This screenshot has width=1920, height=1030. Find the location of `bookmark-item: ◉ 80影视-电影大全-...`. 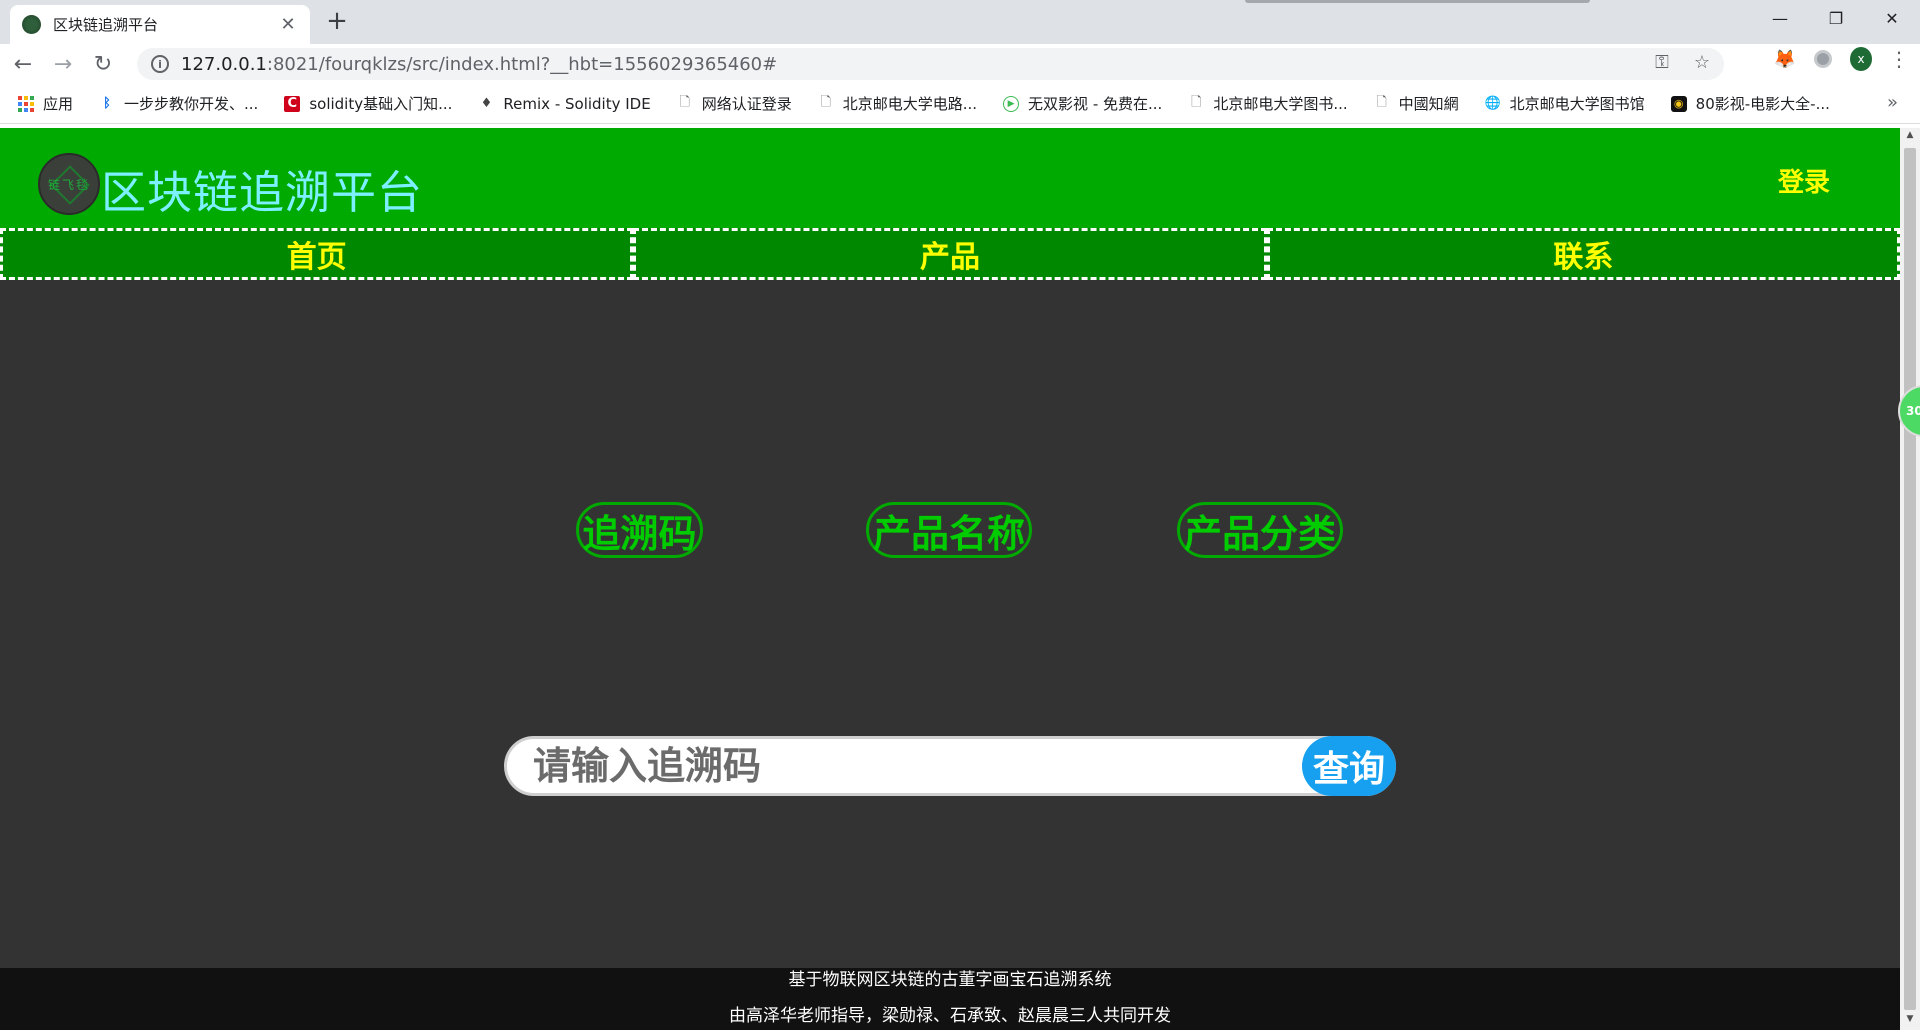

bookmark-item: ◉ 80影视-电影大全-... is located at coordinates (1750, 103).